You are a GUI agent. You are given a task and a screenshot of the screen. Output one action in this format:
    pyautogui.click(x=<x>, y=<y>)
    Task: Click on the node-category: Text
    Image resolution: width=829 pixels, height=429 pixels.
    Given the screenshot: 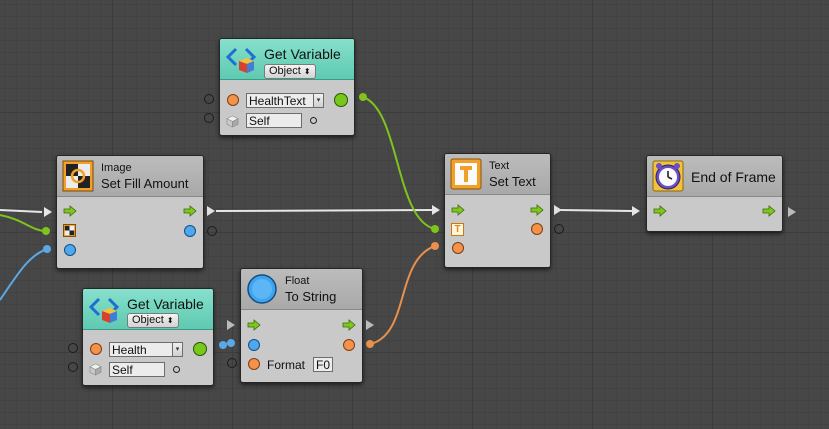 What is the action you would take?
    pyautogui.click(x=499, y=166)
    